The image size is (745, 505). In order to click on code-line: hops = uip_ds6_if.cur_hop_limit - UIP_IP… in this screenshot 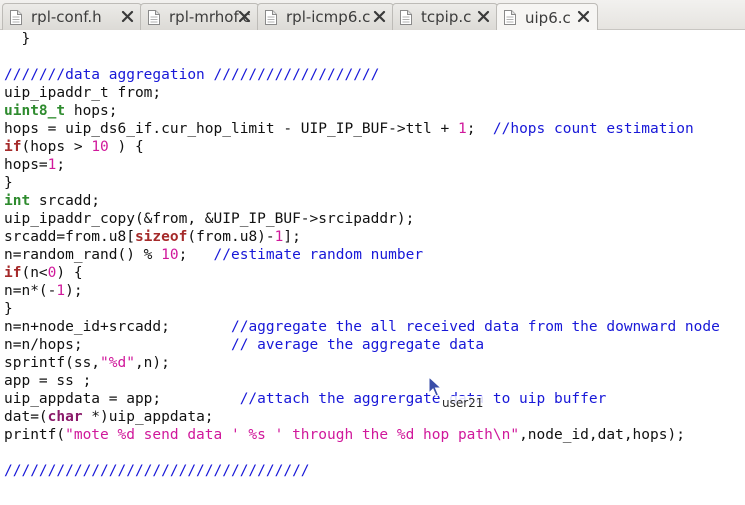, I will do `click(362, 129)`.